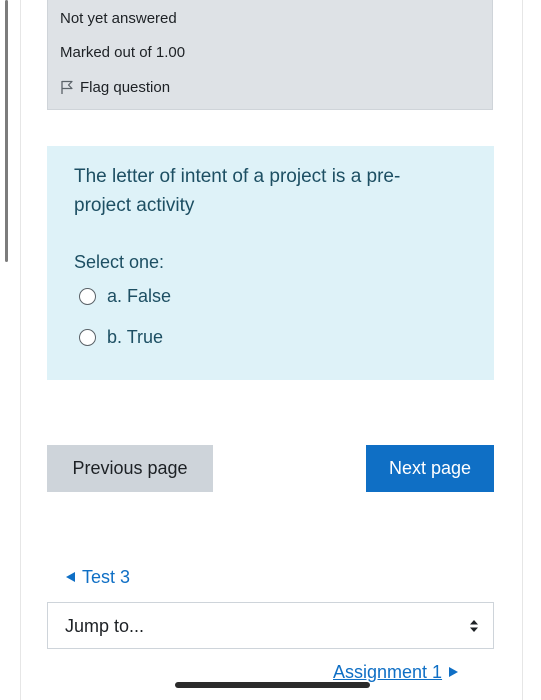  Describe the element at coordinates (139, 296) in the screenshot. I see `answer-label: a. False` at that location.